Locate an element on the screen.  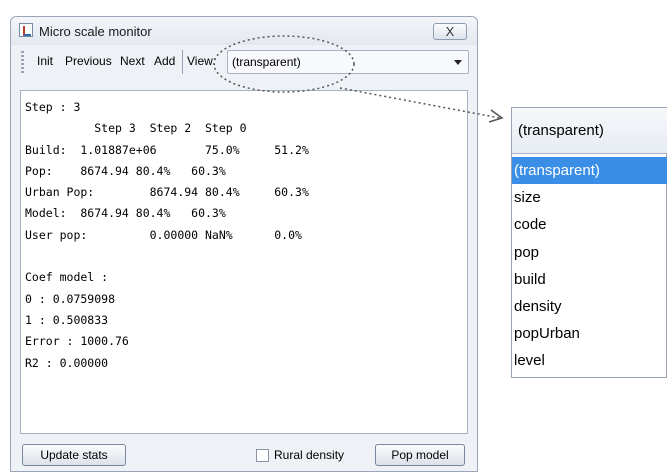
rural-density-checkbox is located at coordinates (262, 455).